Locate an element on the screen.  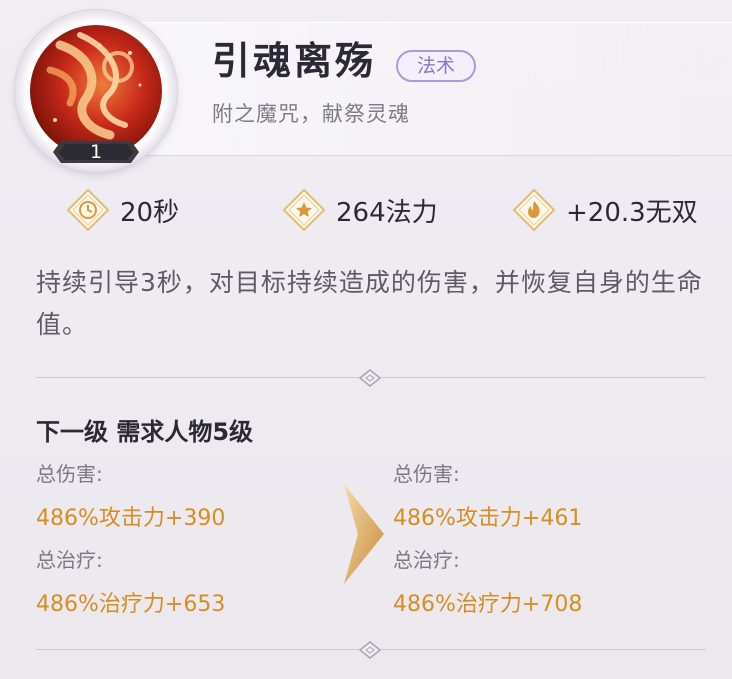
divider-bottom is located at coordinates (371, 650).